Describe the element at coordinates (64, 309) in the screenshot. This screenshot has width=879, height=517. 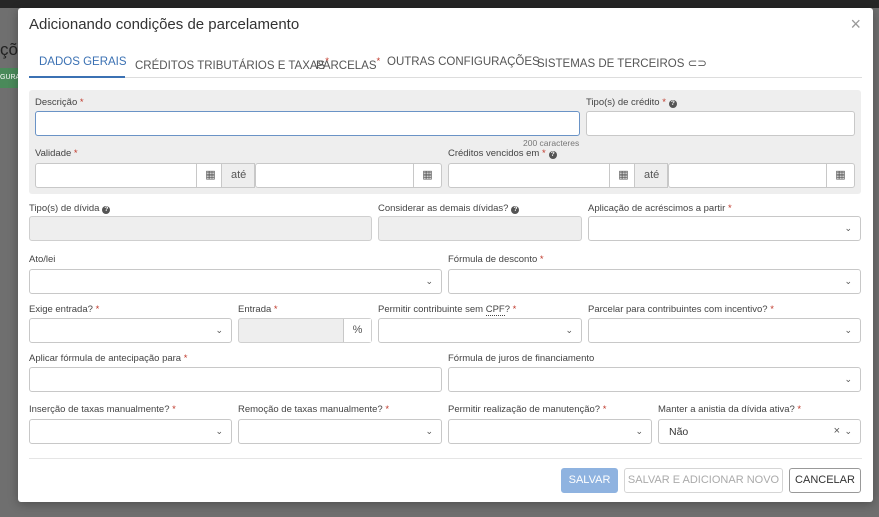
I see `exige-entrada-label: Exige entrada? *` at that location.